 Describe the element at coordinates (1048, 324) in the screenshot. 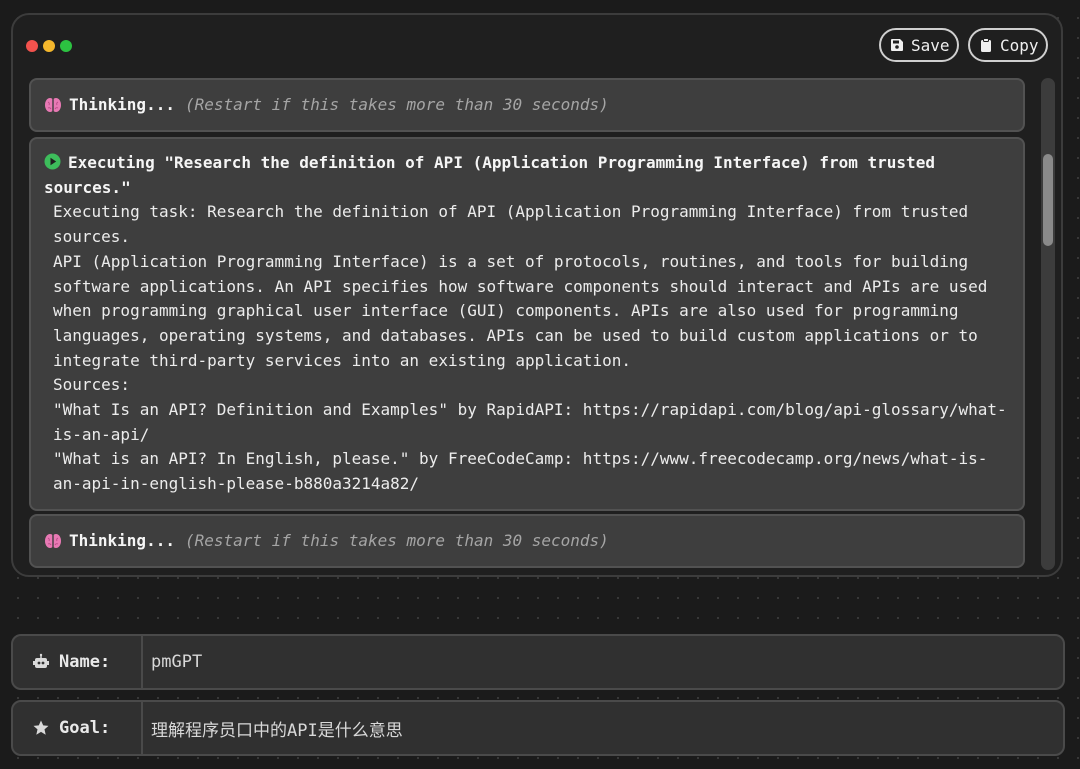

I see `log-scrollbar` at that location.